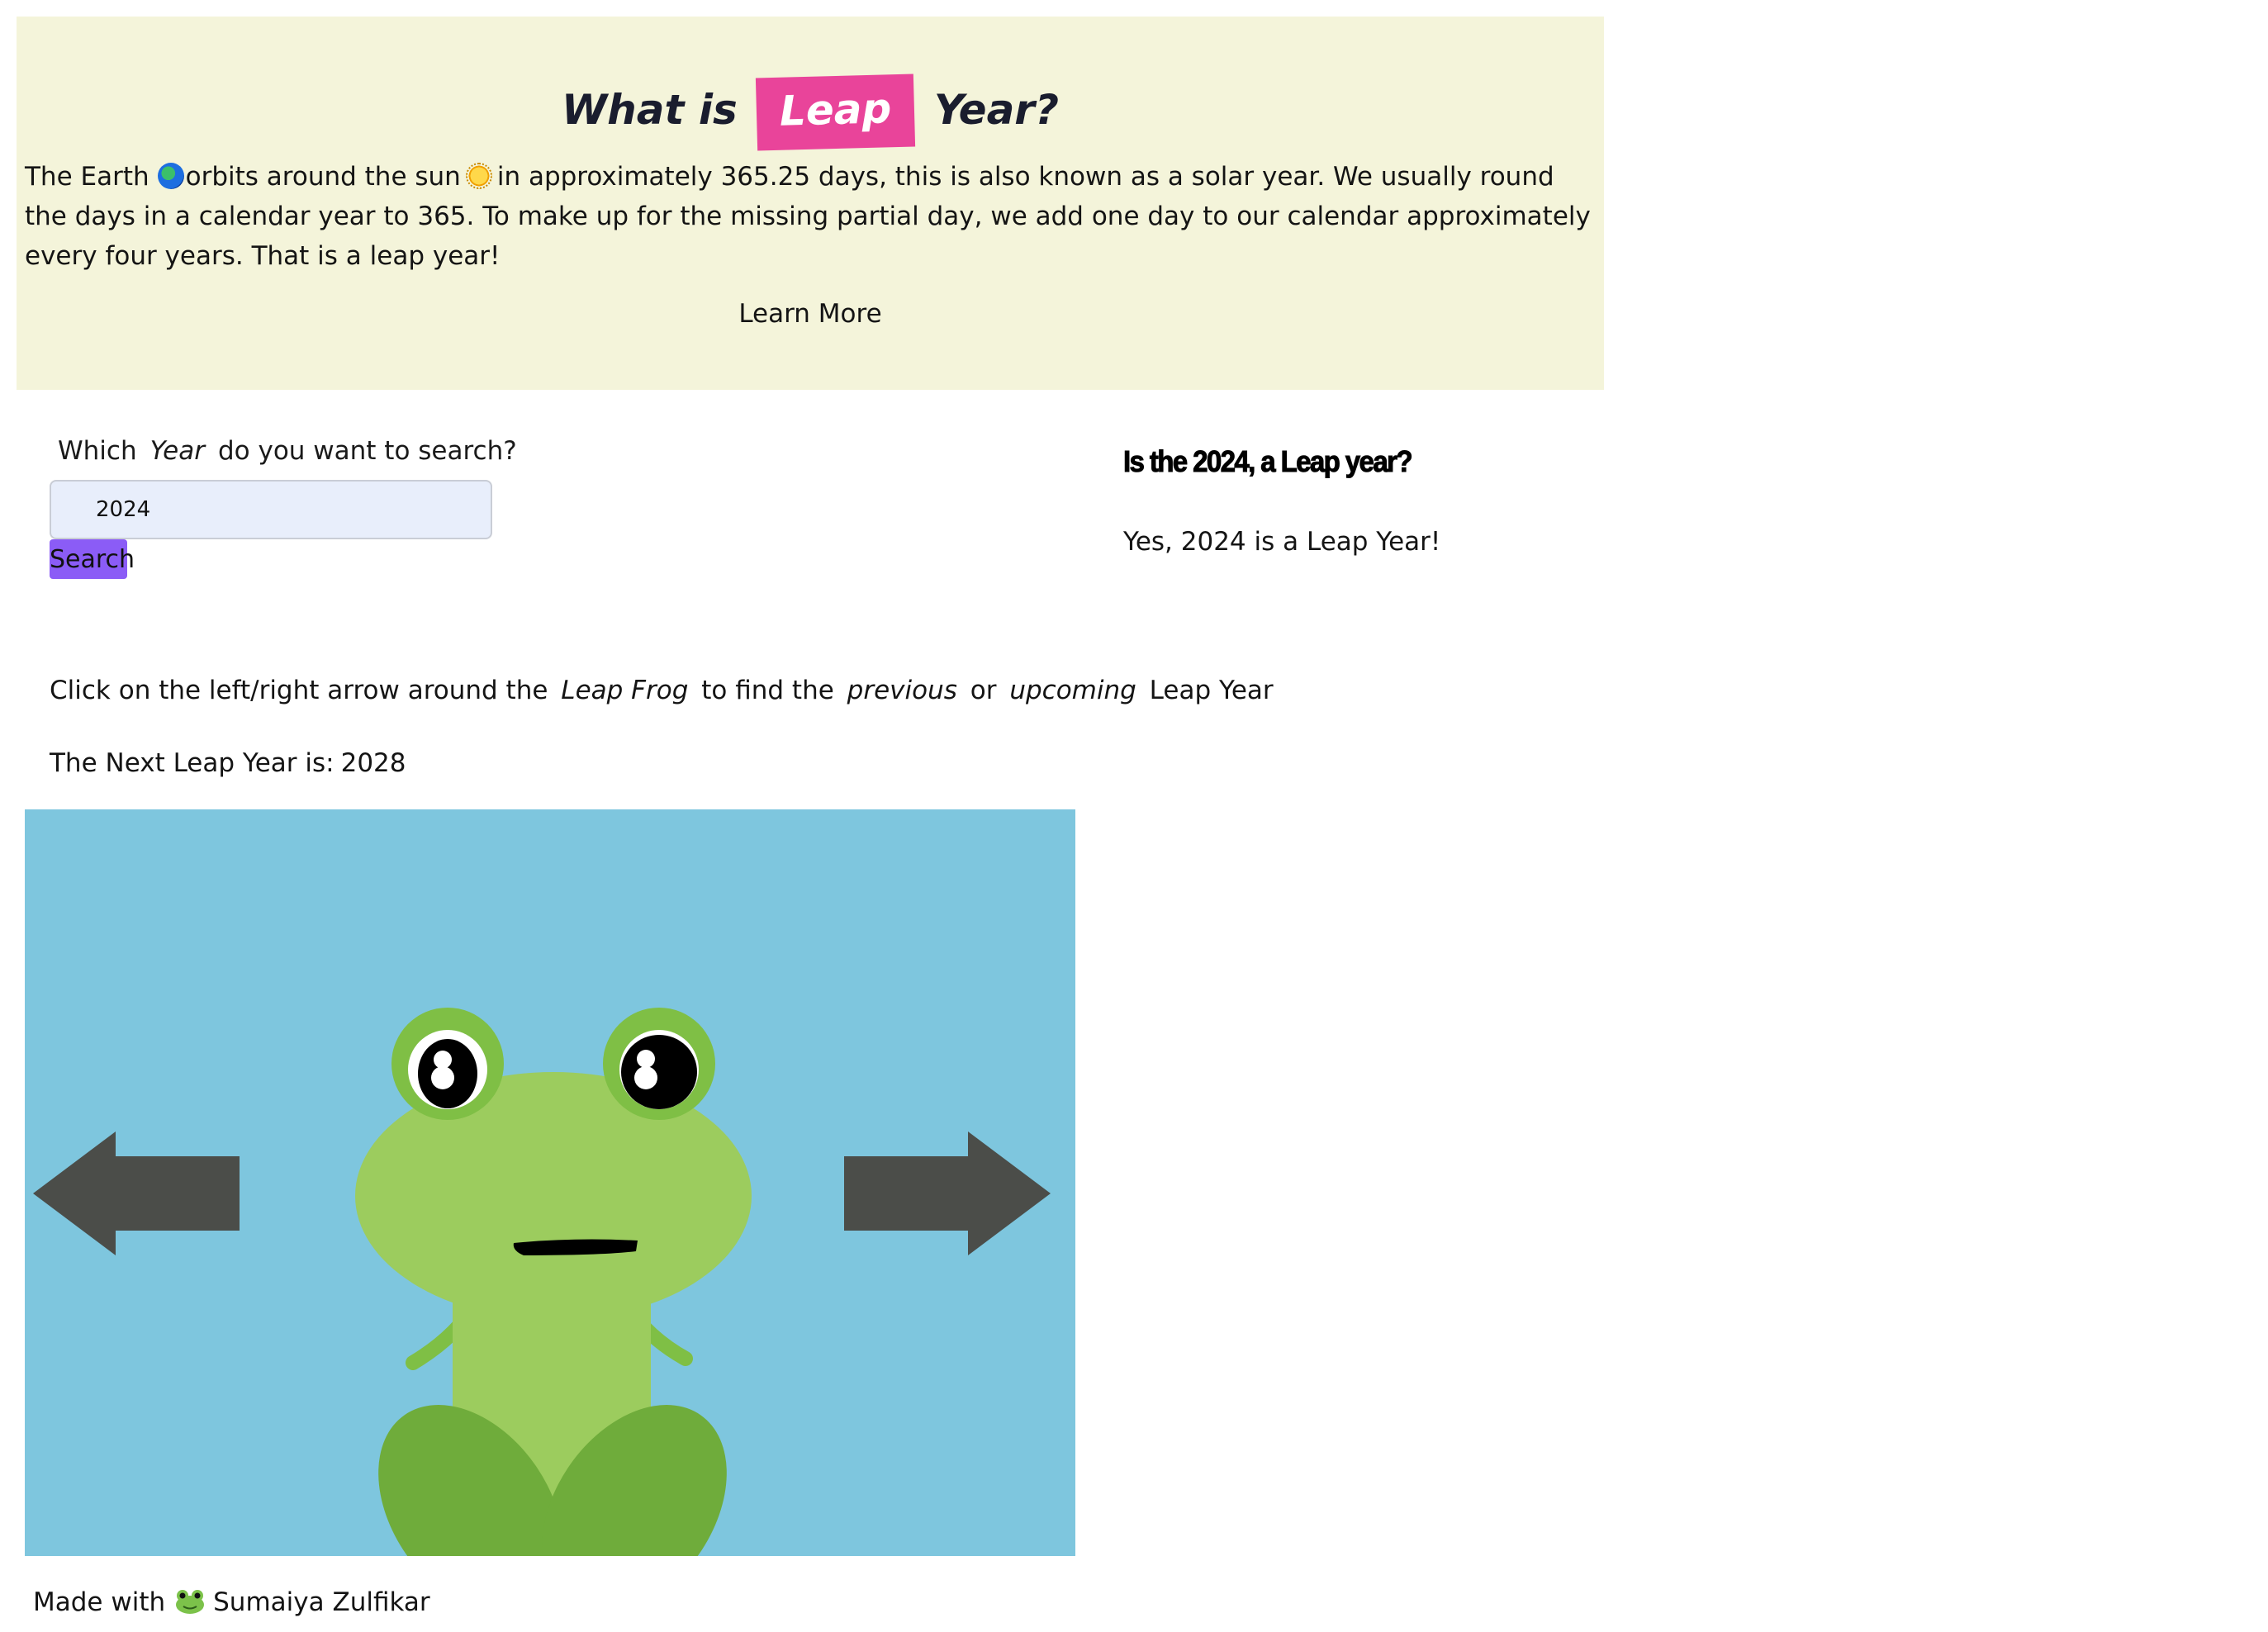 The image size is (2268, 1632). Describe the element at coordinates (367, 451) in the screenshot. I see `search-label-suffix: do you want to search?` at that location.